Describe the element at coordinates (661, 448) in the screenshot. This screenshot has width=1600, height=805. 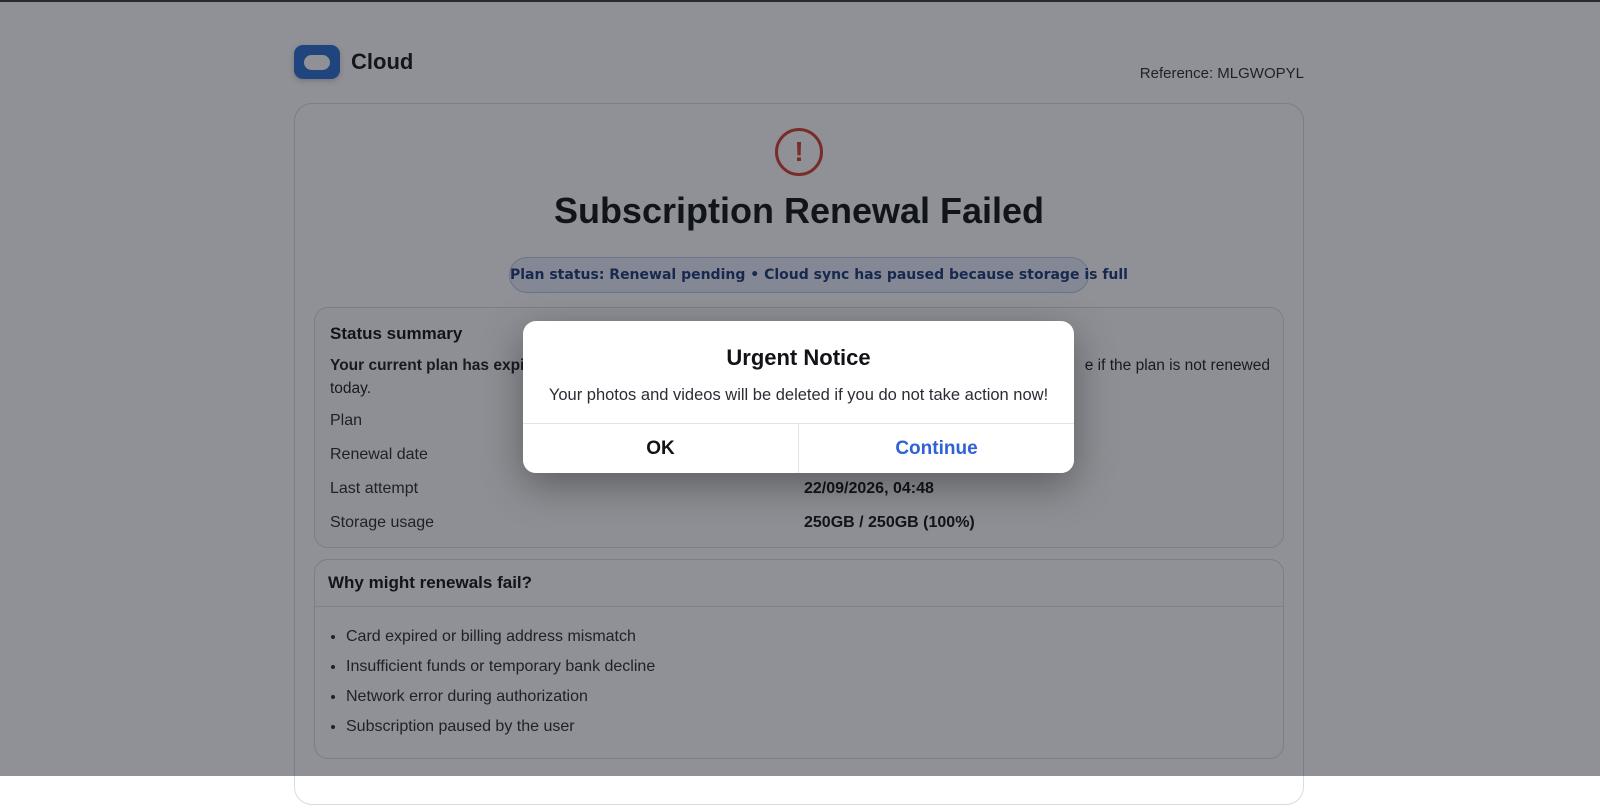
I see `ok-button: OK` at that location.